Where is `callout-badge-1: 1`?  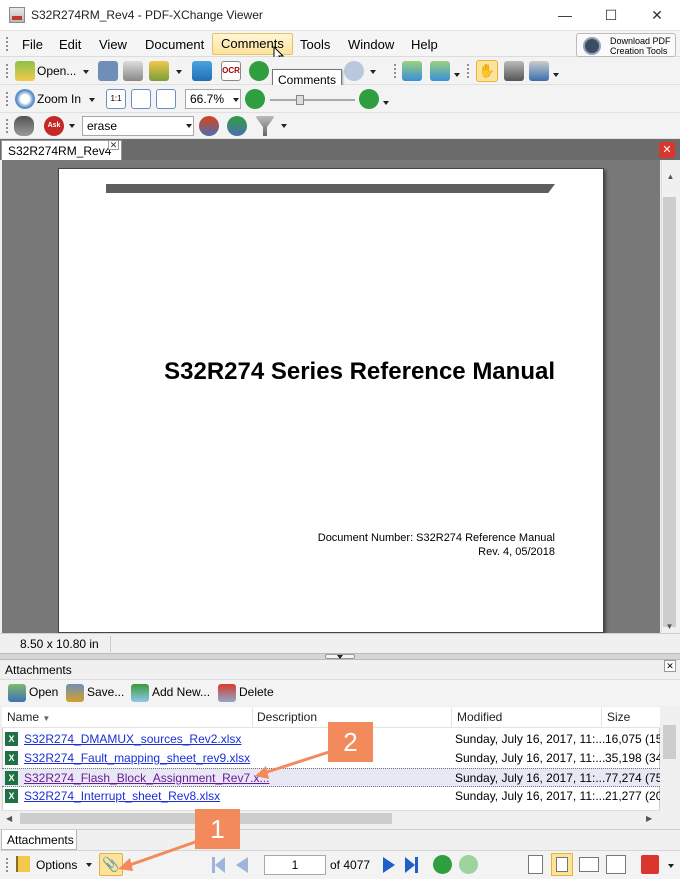 callout-badge-1: 1 is located at coordinates (217, 829).